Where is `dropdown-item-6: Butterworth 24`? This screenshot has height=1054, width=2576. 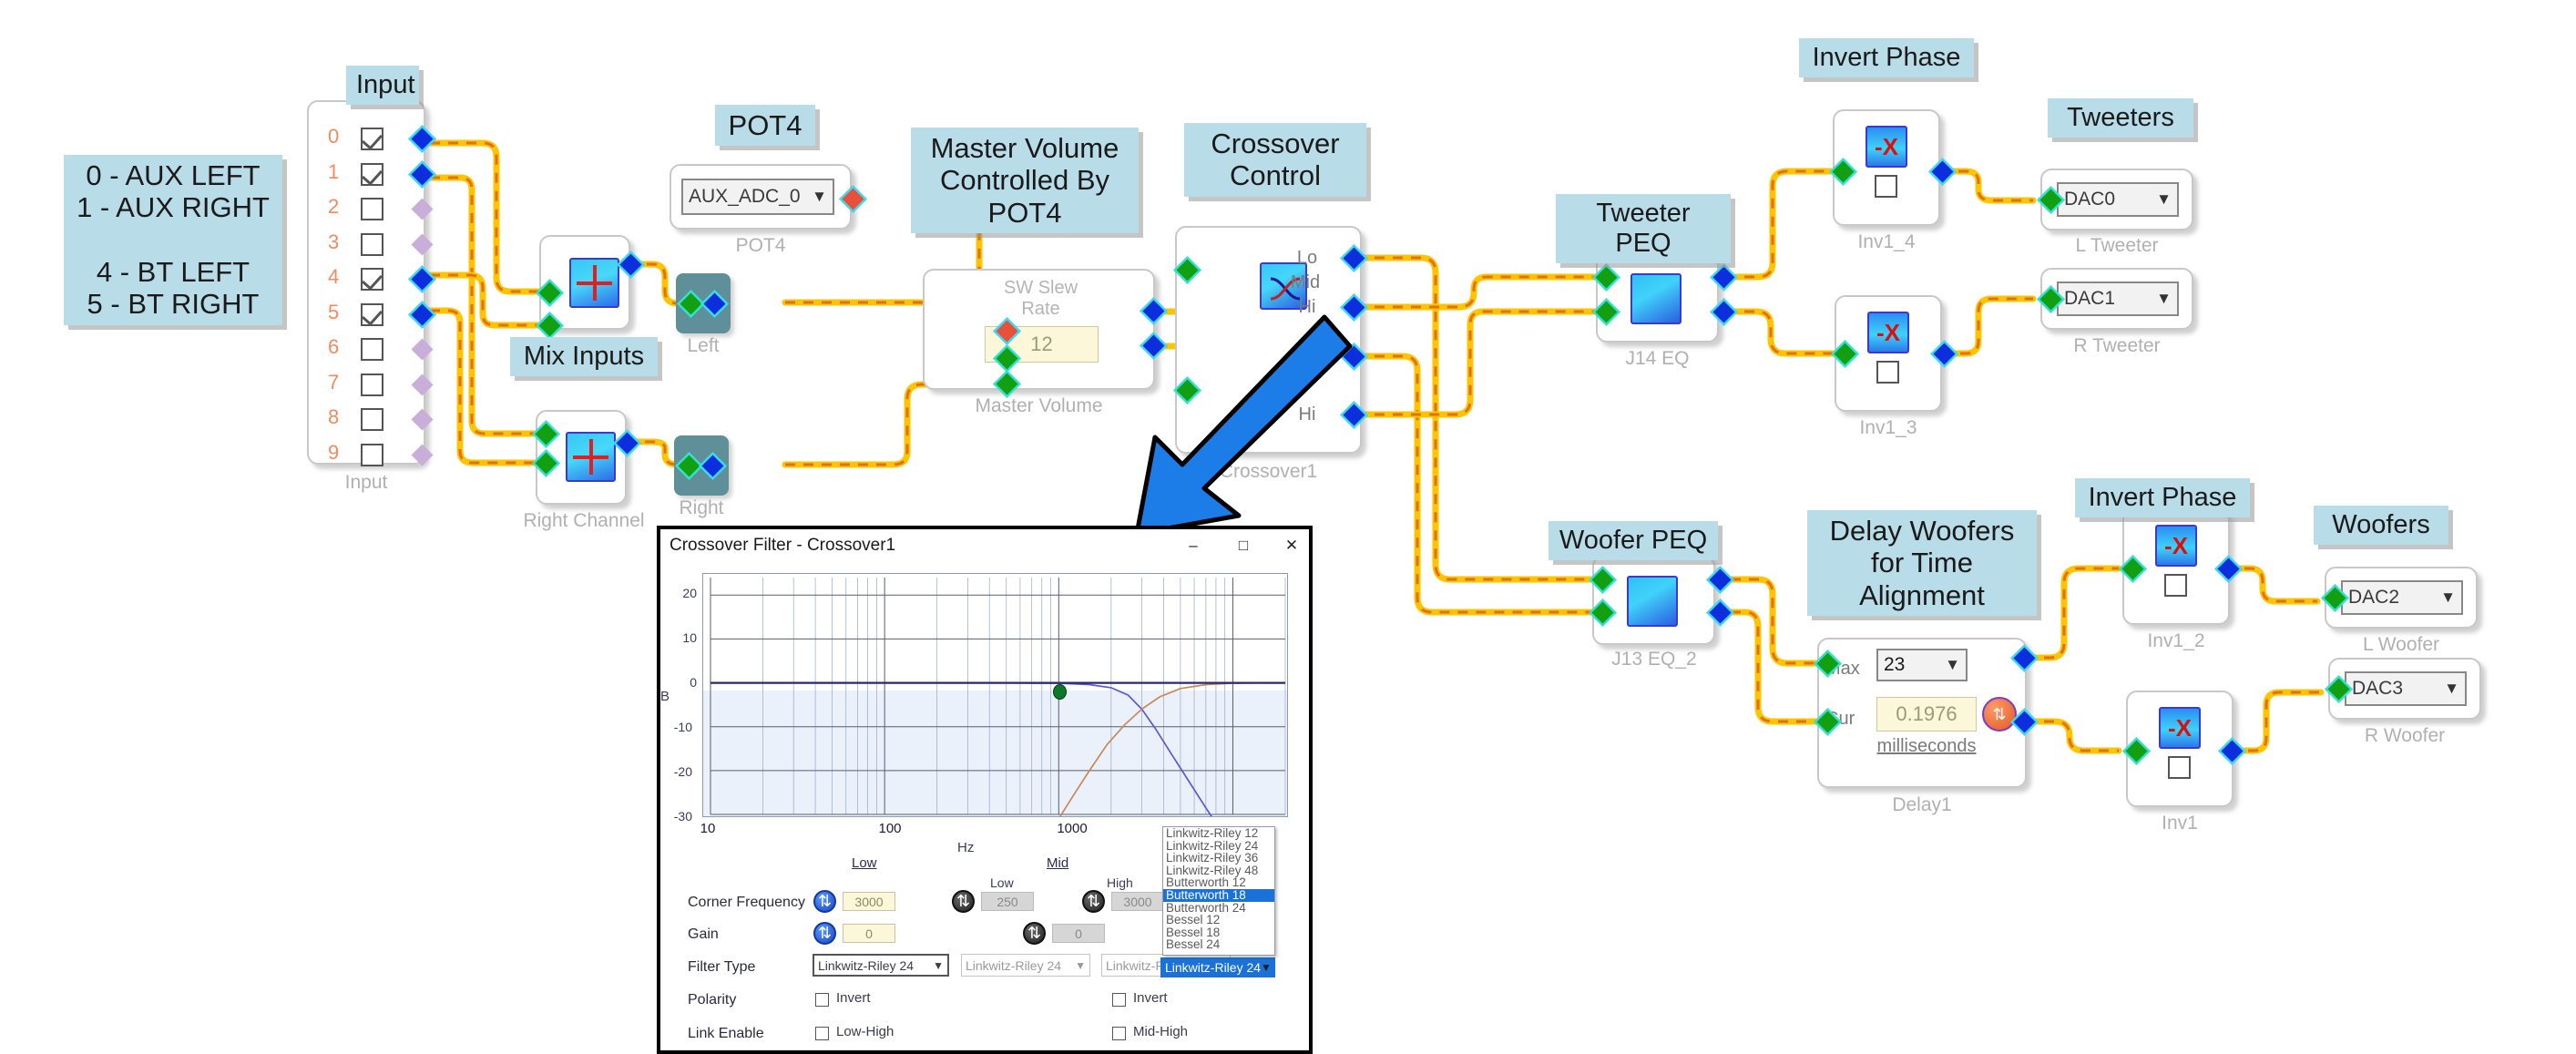
dropdown-item-6: Butterworth 24 is located at coordinates (1218, 908).